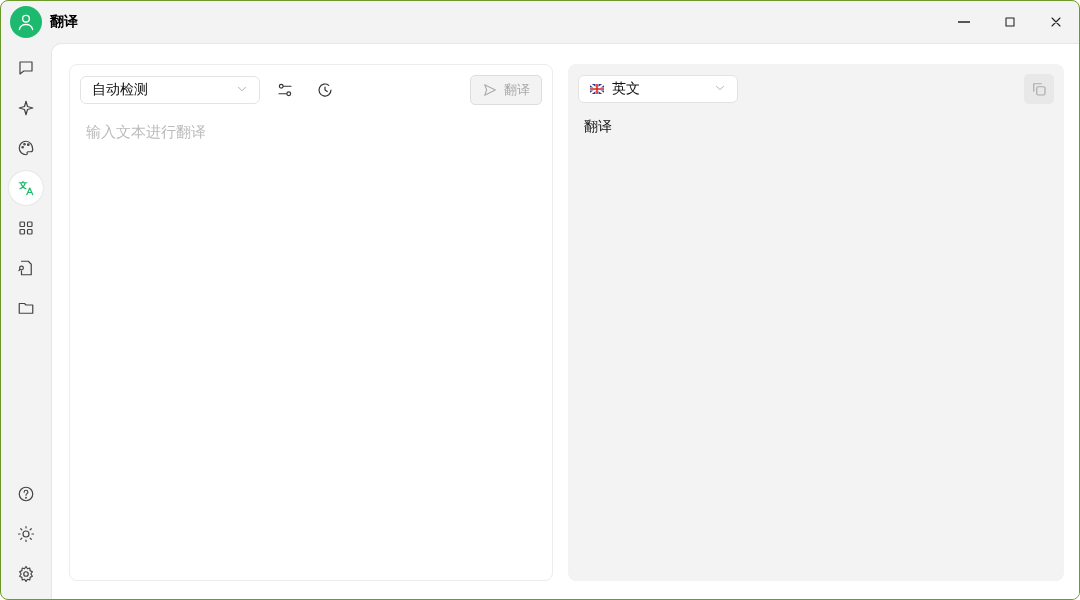 The image size is (1080, 600). What do you see at coordinates (26, 228) in the screenshot?
I see `grid-icon` at bounding box center [26, 228].